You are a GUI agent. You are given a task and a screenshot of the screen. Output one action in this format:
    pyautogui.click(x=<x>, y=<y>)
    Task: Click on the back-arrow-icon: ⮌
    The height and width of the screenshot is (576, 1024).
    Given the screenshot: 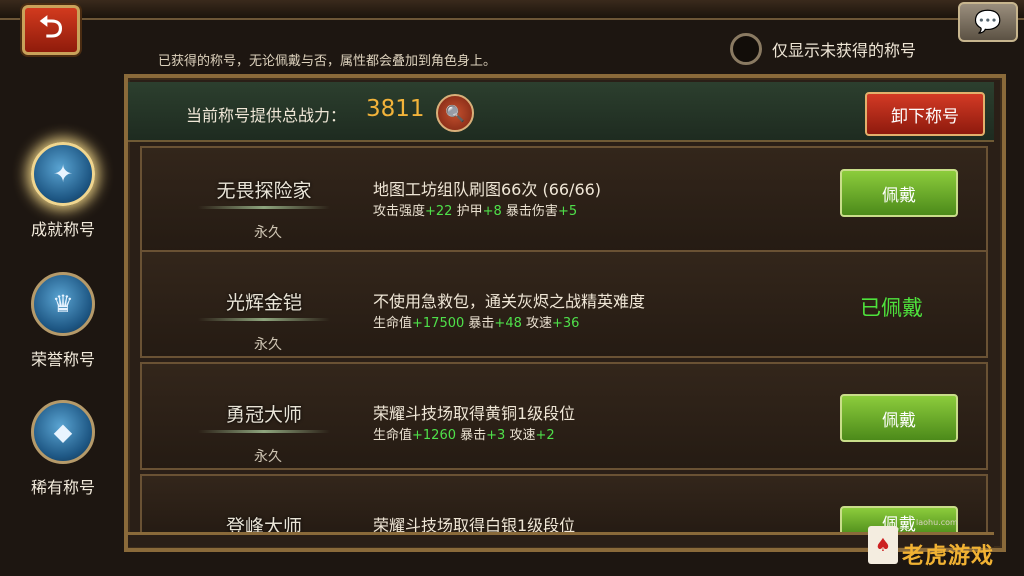 What is the action you would take?
    pyautogui.click(x=51, y=27)
    